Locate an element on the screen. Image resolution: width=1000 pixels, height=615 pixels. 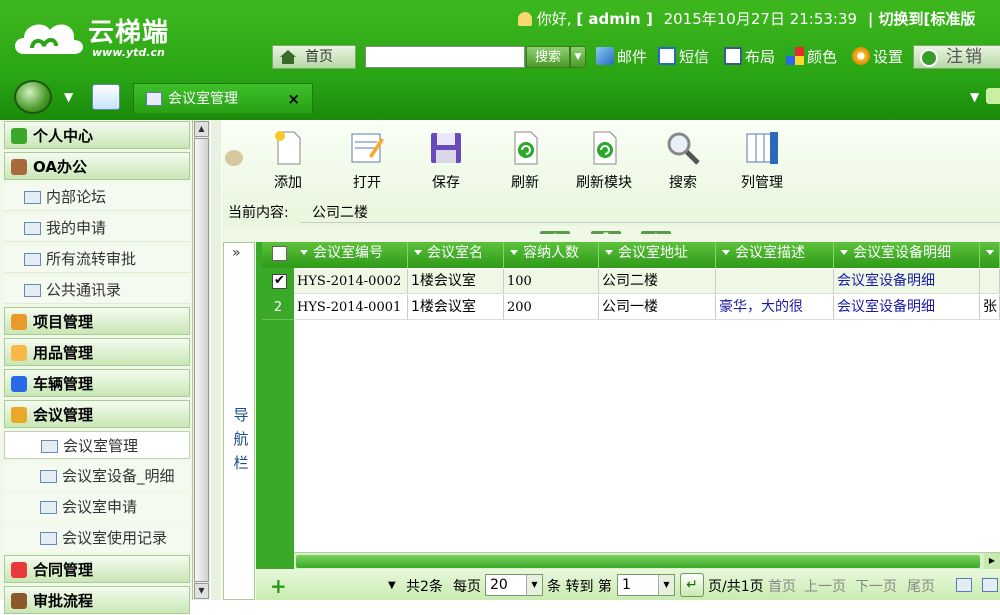
column-header: 会议室编号 is located at coordinates (351, 255).